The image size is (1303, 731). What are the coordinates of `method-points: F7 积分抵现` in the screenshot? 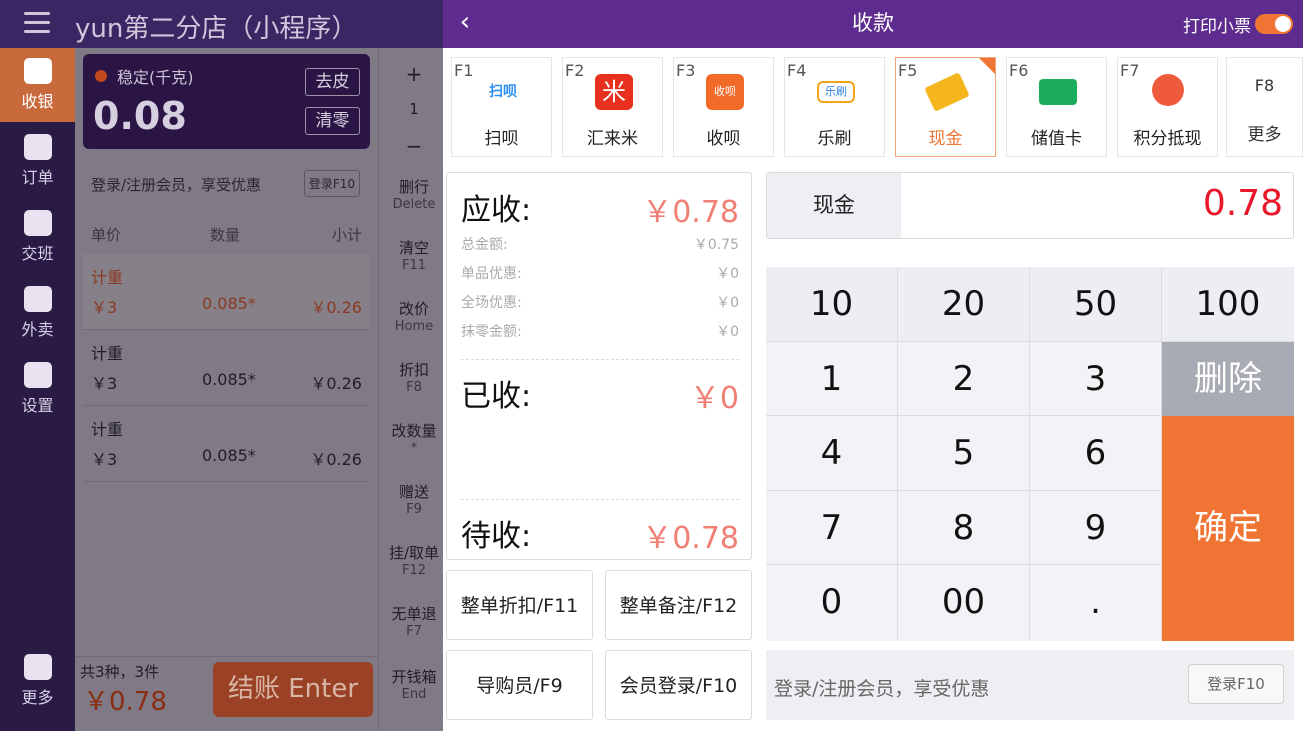 It's located at (1167, 107).